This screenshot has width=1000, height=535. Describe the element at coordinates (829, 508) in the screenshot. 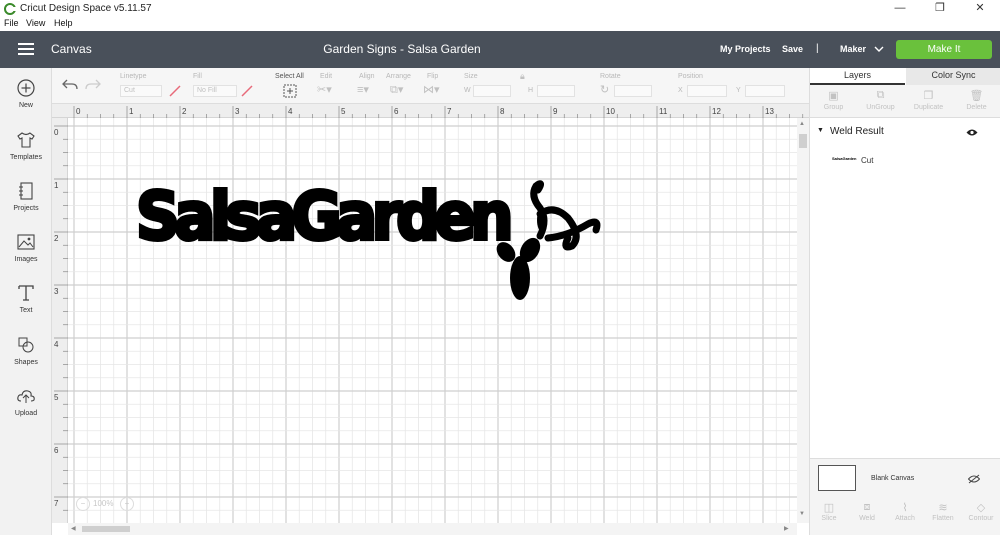

I see `slice-icon: ◫` at that location.